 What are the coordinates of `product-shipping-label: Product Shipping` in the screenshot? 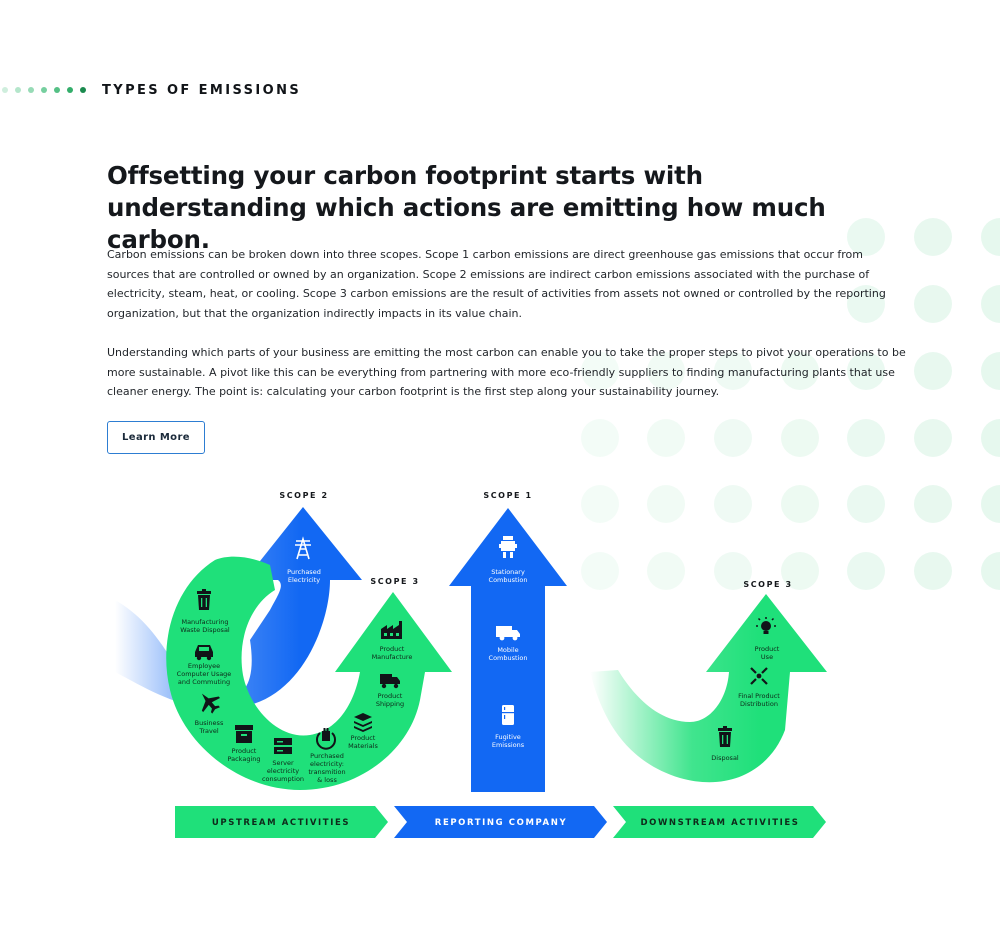 It's located at (390, 700).